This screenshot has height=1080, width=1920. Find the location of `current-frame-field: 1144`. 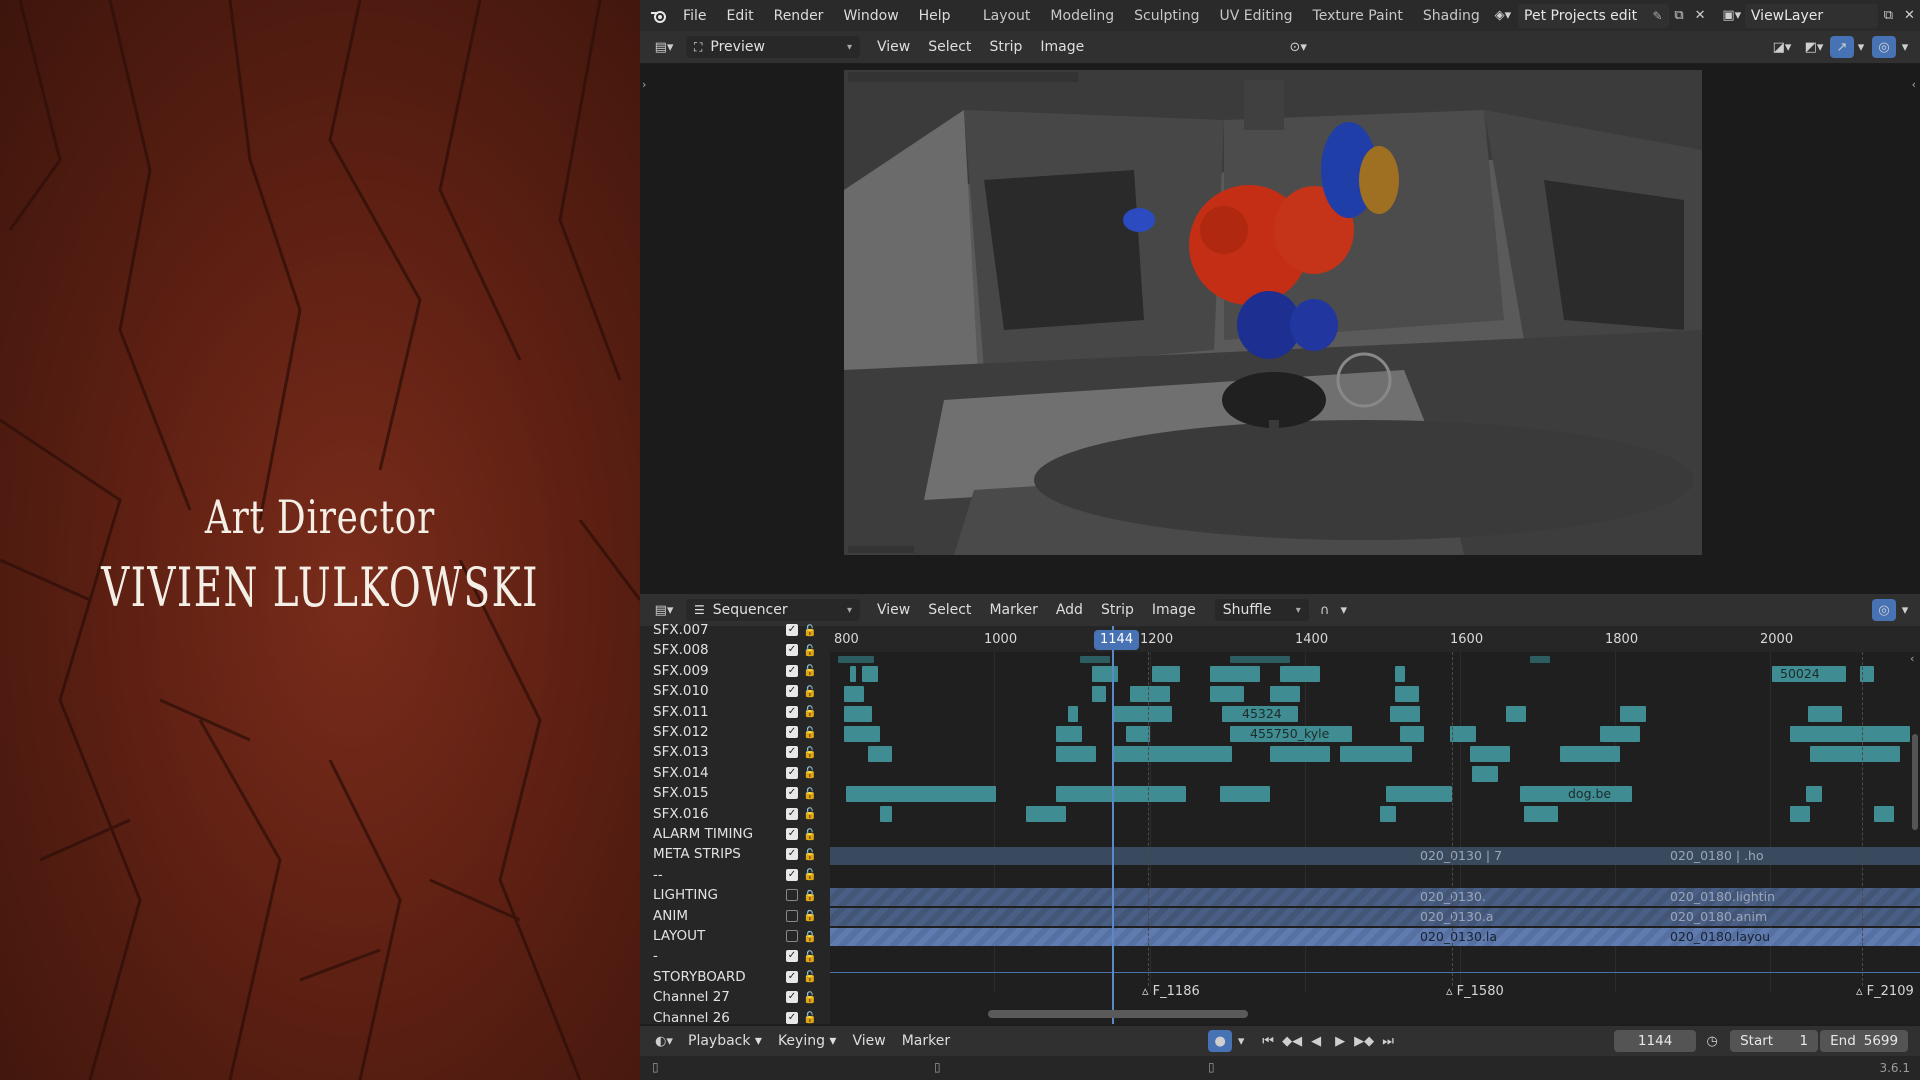

current-frame-field: 1144 is located at coordinates (1655, 1041).